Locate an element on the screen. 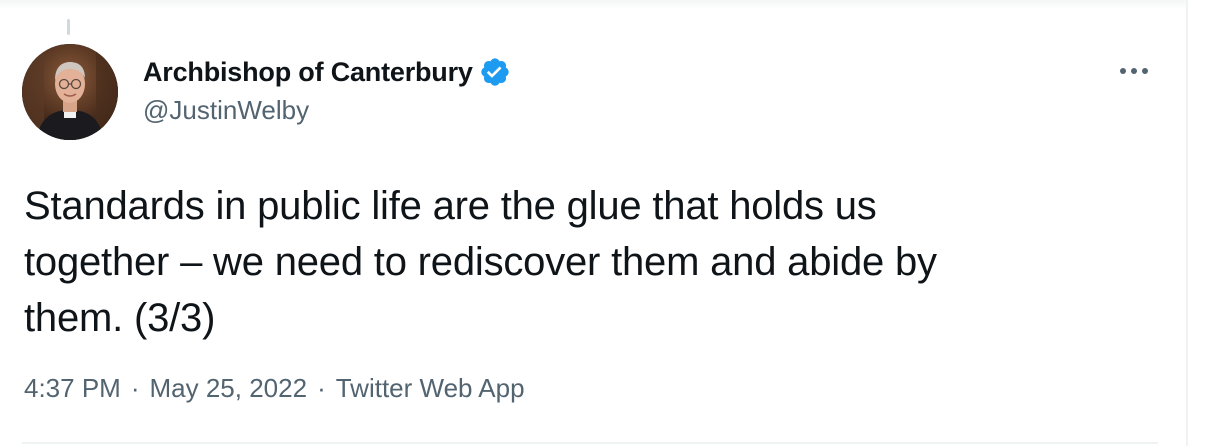 Image resolution: width=1228 pixels, height=446 pixels. more-options-button is located at coordinates (1134, 71).